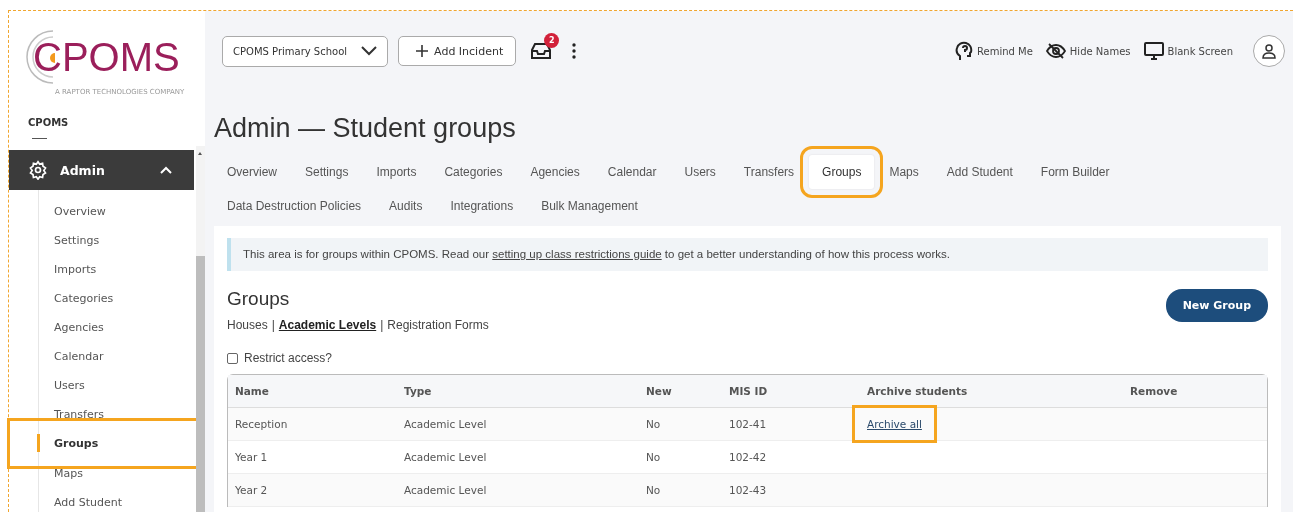 This screenshot has width=1293, height=512. I want to click on tab: Calendar, so click(632, 172).